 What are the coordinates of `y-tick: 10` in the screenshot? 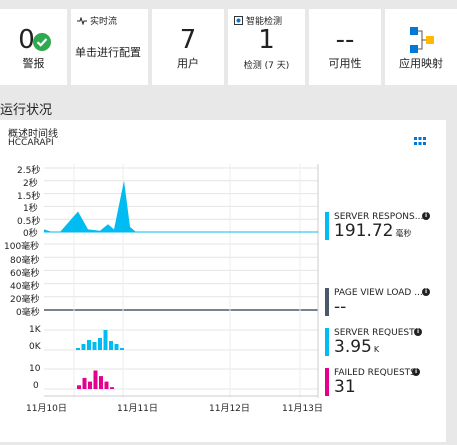 It's located at (35, 369).